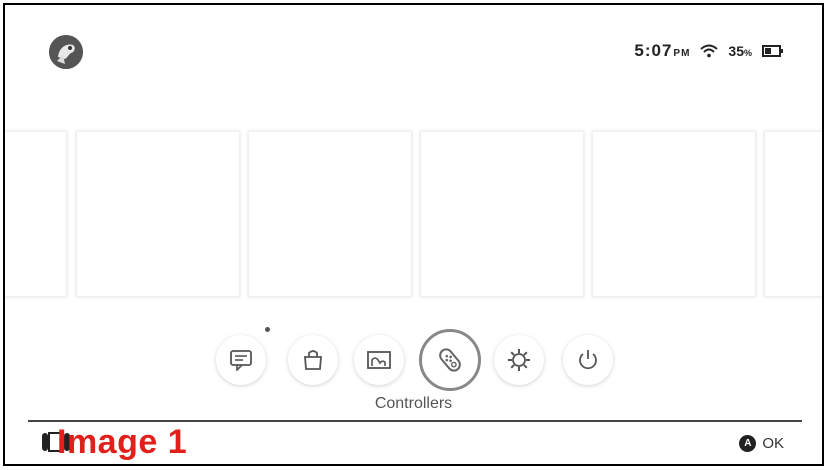 The image size is (829, 470). I want to click on clock: 5:07PM, so click(662, 51).